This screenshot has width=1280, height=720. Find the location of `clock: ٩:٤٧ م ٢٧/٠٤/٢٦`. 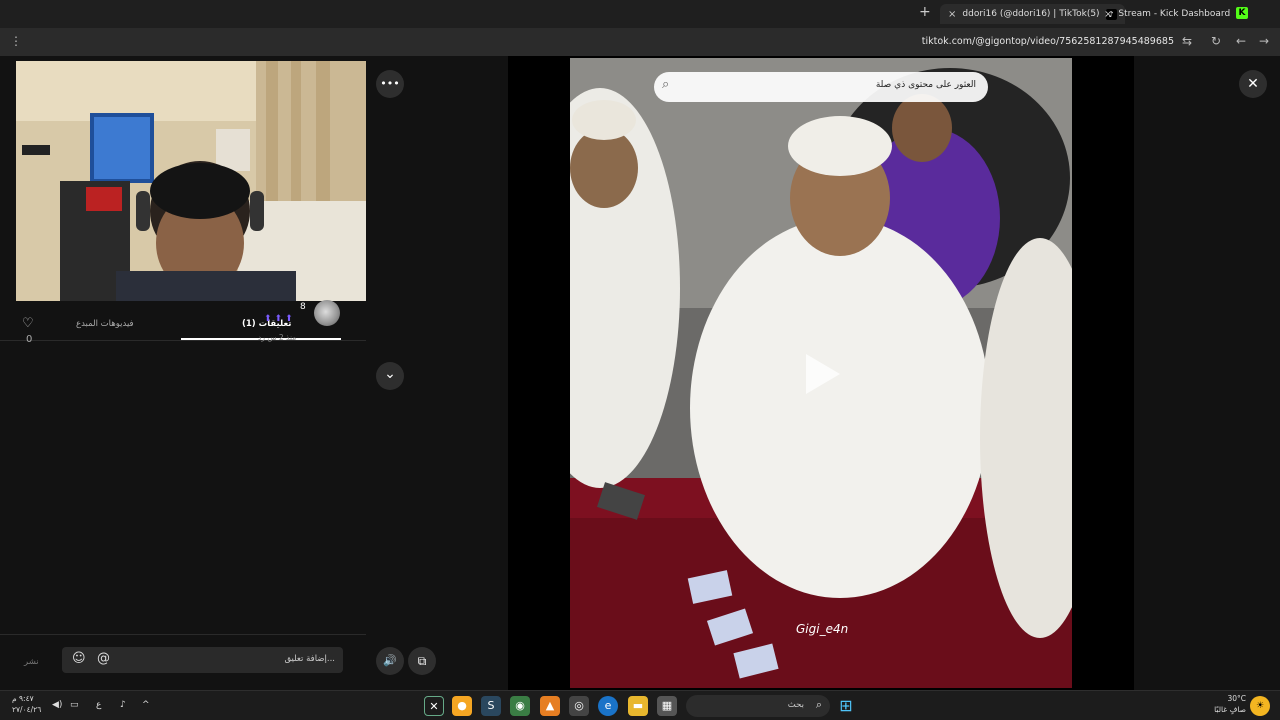

clock: ٩:٤٧ م ٢٧/٠٤/٢٦ is located at coordinates (26, 704).